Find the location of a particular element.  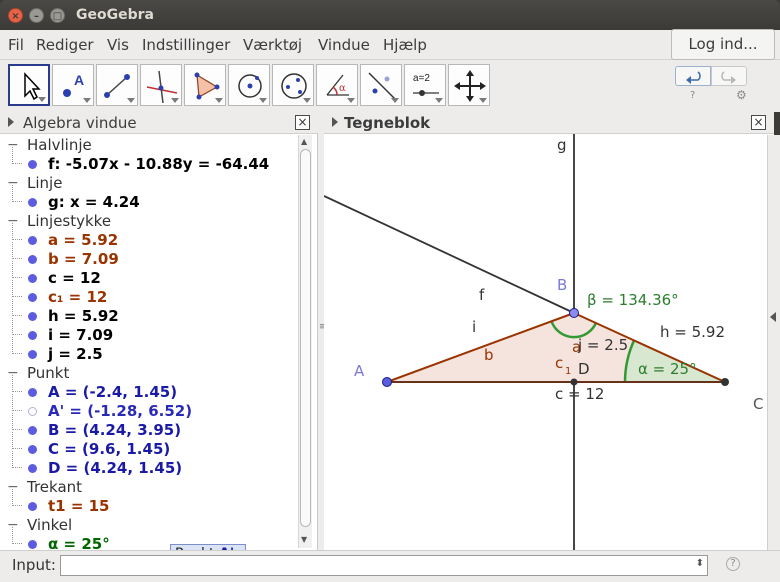

algebra-entry: a = 5.92 is located at coordinates (83, 240).